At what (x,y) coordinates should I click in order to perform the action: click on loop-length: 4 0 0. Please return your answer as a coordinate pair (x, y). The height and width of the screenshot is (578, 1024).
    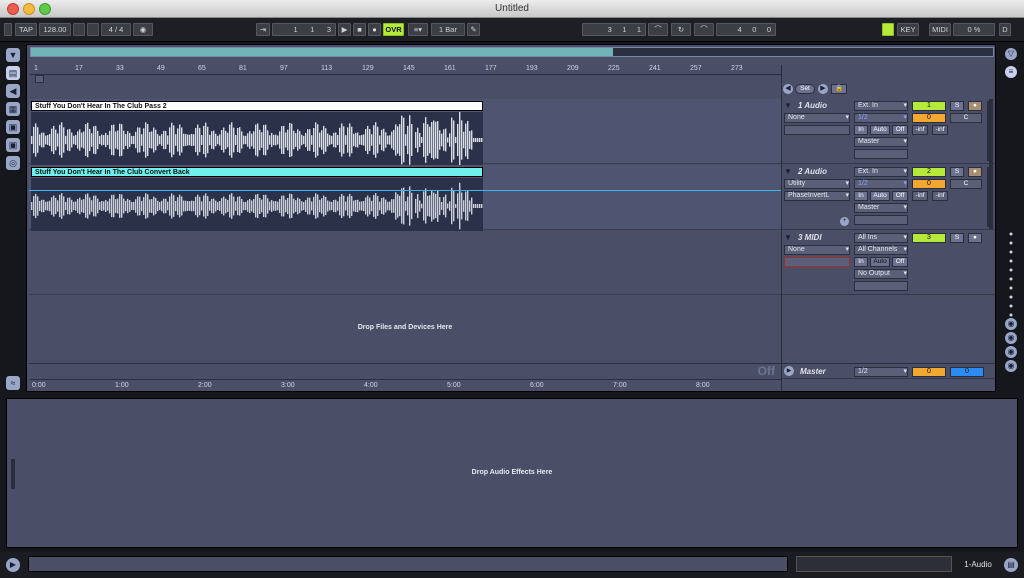
    Looking at the image, I should click on (746, 29).